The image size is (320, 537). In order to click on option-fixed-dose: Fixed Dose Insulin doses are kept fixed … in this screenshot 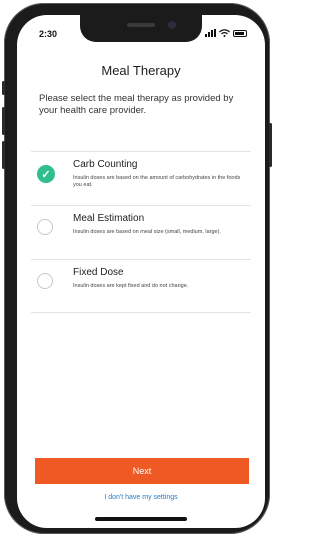, I will do `click(141, 287)`.